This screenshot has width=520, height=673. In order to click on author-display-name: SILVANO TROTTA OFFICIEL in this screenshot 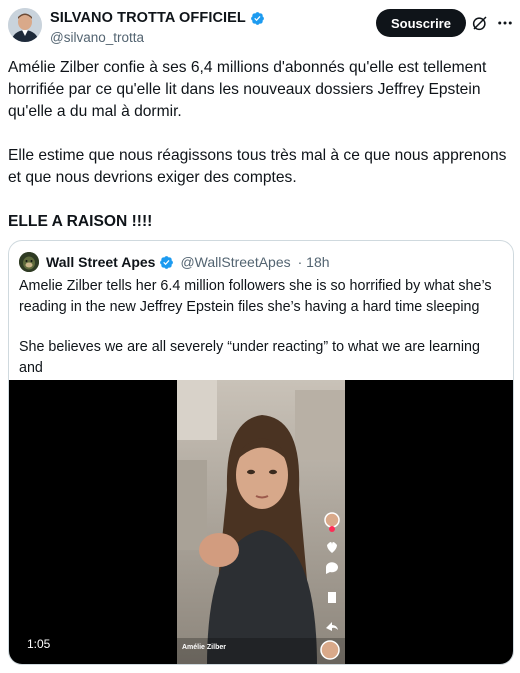, I will do `click(148, 18)`.